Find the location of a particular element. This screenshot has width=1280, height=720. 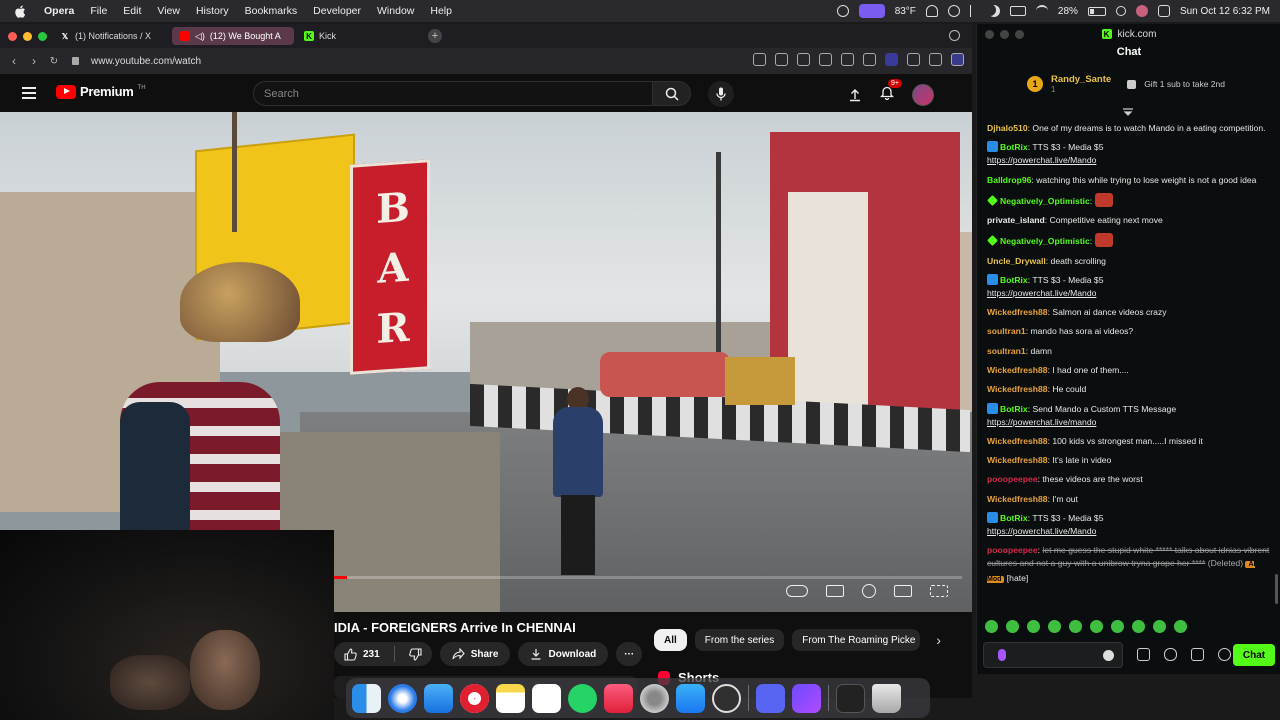

menu-view: View is located at coordinates (168, 11).